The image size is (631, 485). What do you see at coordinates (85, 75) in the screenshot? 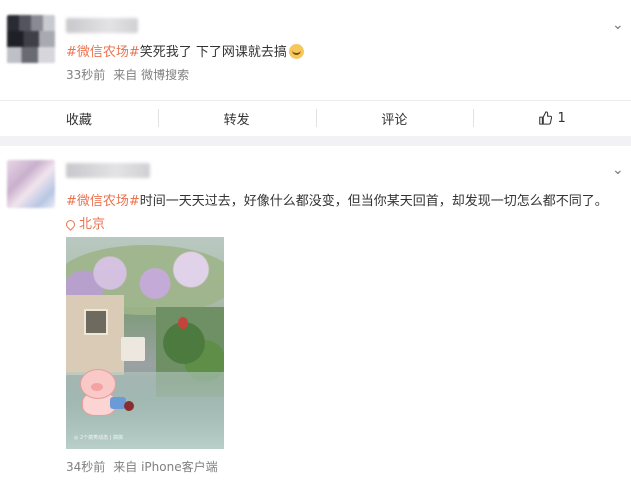
I see `post-time: 33秒前` at bounding box center [85, 75].